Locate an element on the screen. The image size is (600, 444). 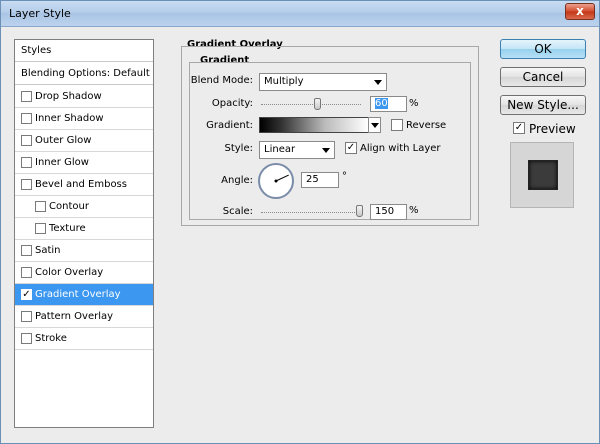
style-value: Linear is located at coordinates (280, 149).